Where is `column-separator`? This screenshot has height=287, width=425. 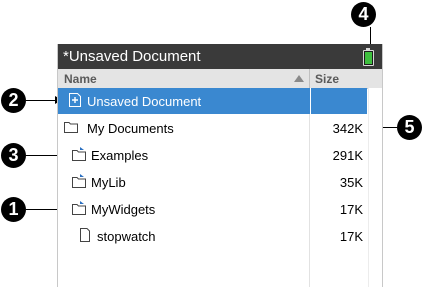 column-separator is located at coordinates (309, 78).